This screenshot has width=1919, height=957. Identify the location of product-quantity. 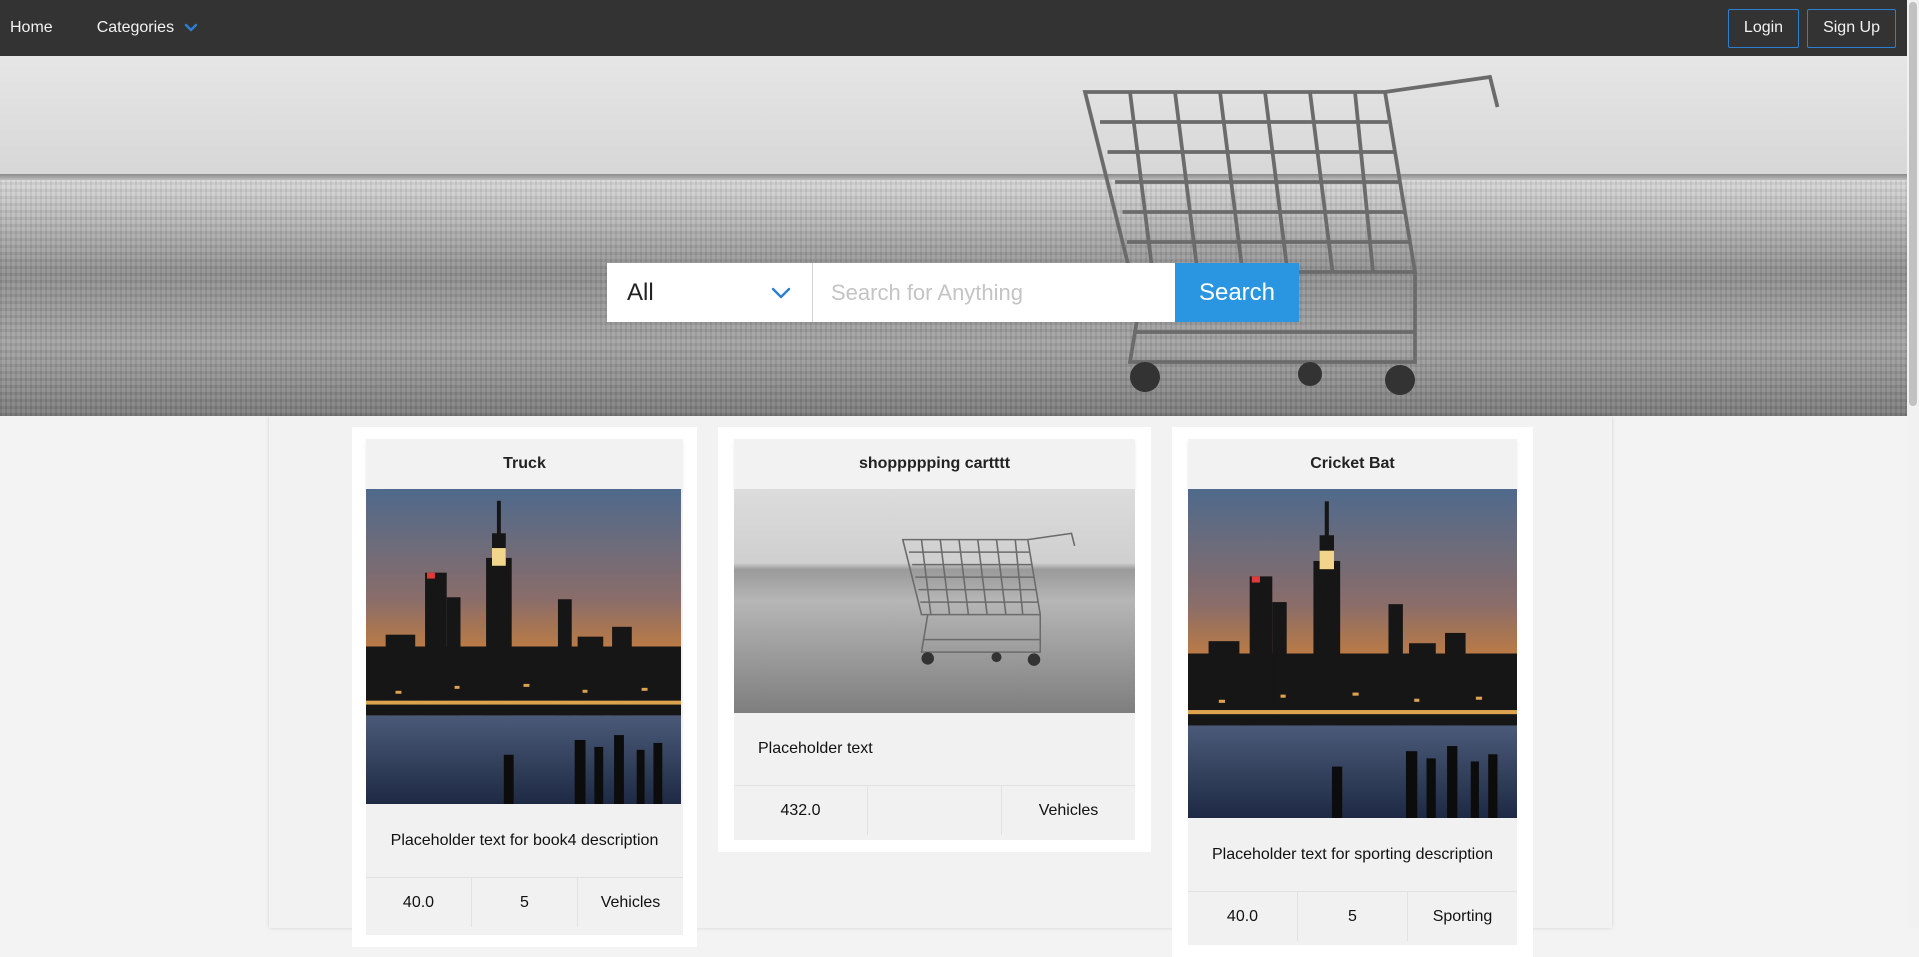
(935, 810).